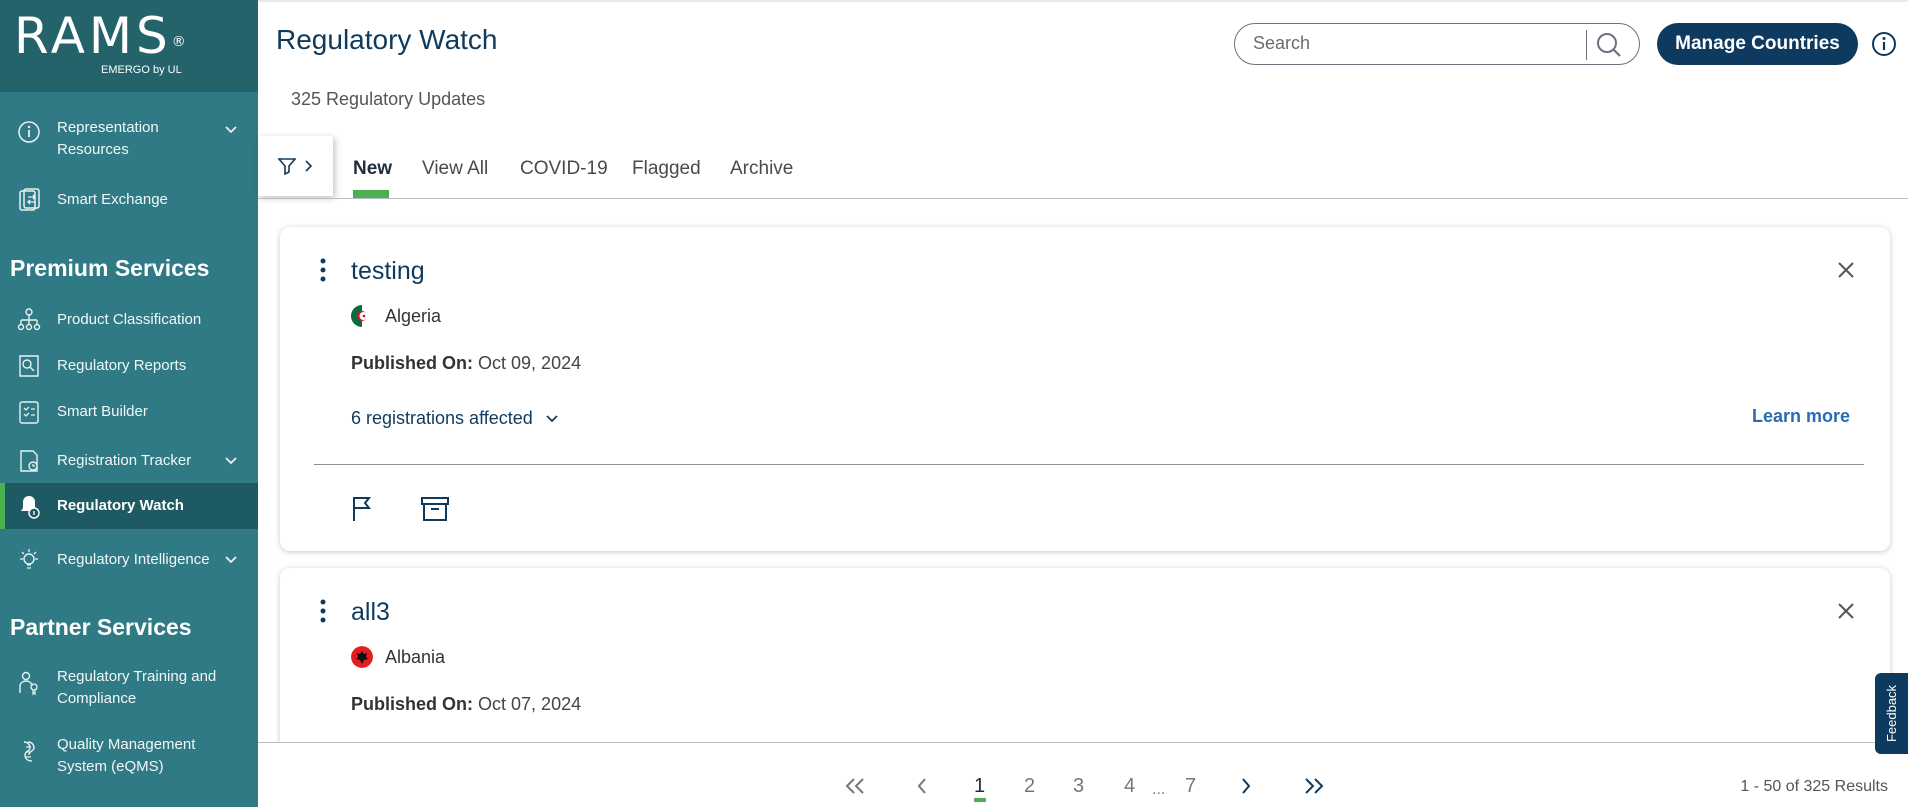 The image size is (1908, 807). What do you see at coordinates (137, 687) in the screenshot?
I see `sidebar-item-label: Regulatory Training and Compliance` at bounding box center [137, 687].